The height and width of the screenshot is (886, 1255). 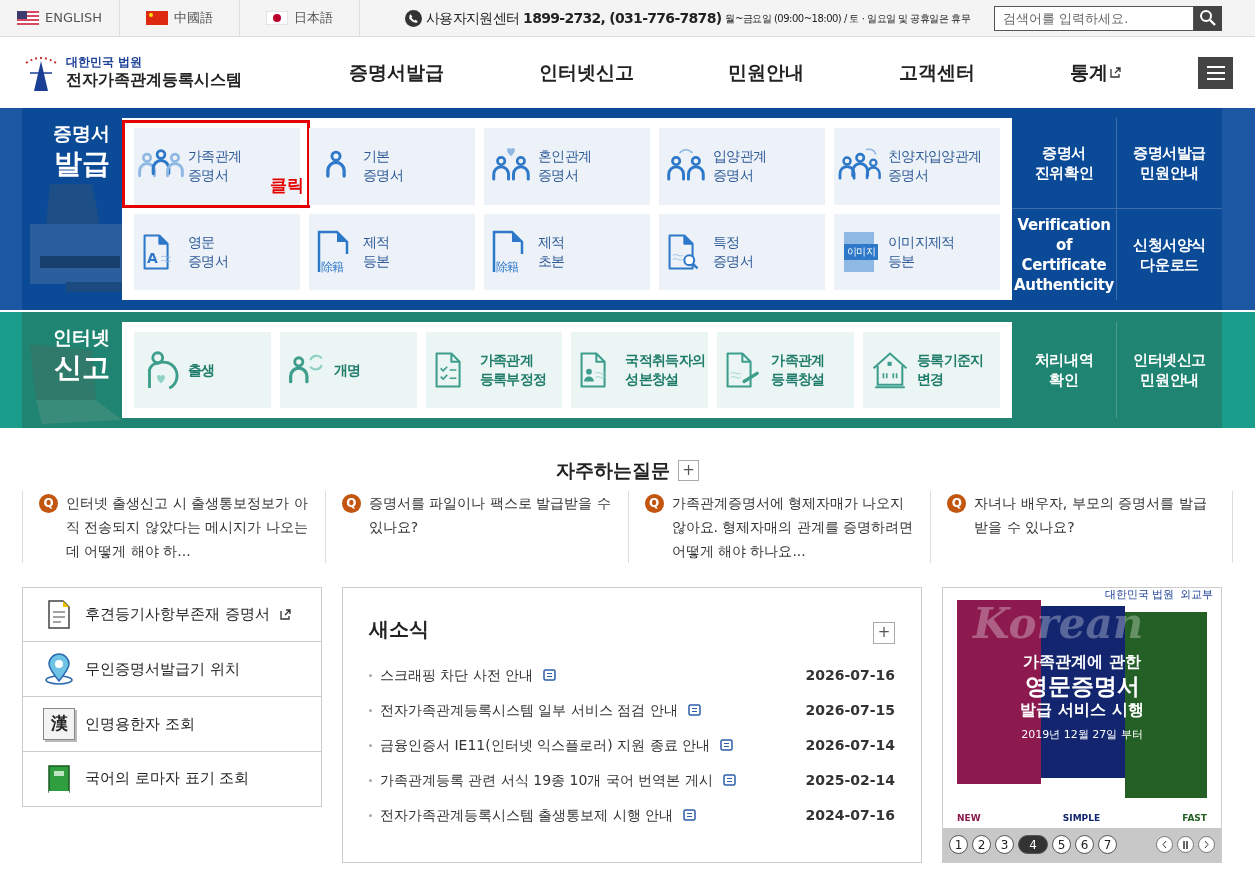 I want to click on news-date: 2026-07-14, so click(x=850, y=745).